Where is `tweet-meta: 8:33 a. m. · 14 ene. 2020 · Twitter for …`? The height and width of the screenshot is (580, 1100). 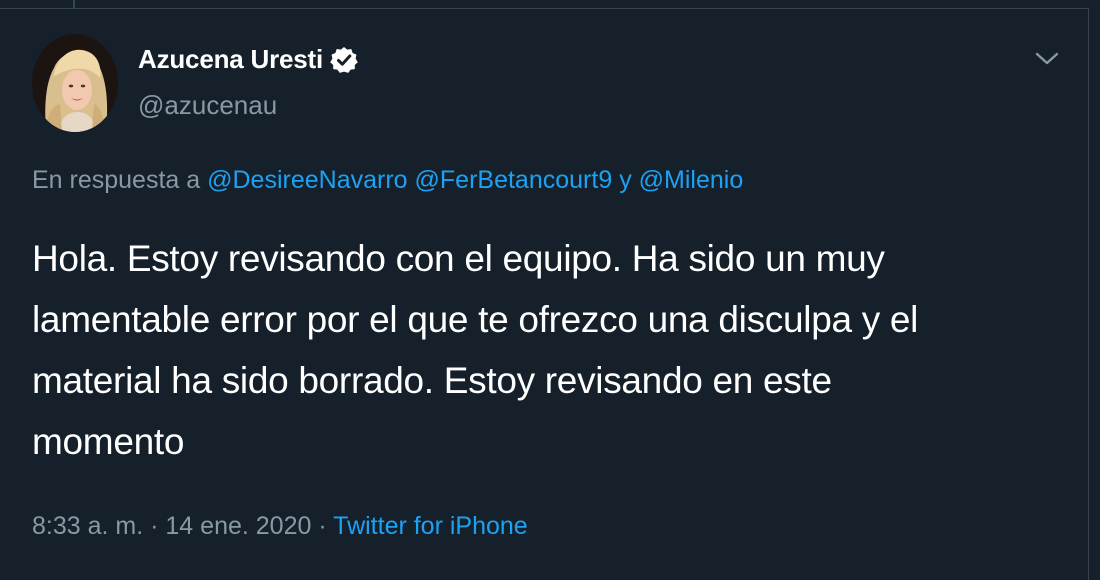
tweet-meta: 8:33 a. m. · 14 ene. 2020 · Twitter for … is located at coordinates (280, 526).